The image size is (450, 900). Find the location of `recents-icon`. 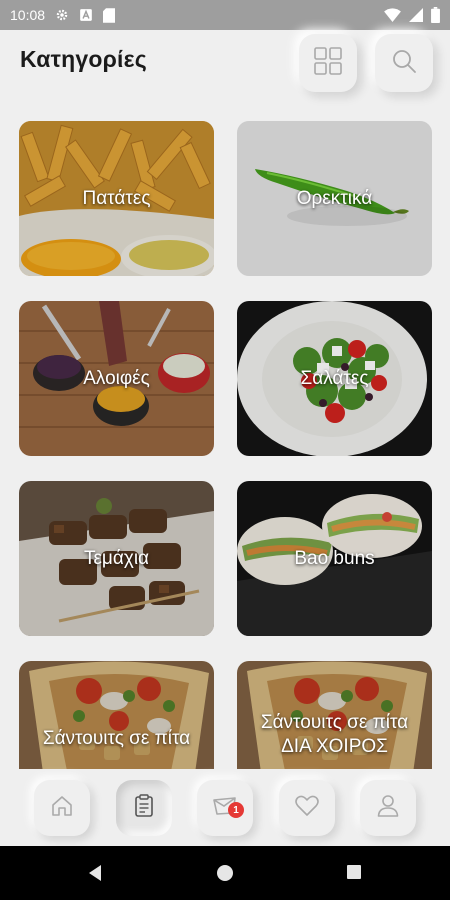

recents-icon is located at coordinates (354, 874).